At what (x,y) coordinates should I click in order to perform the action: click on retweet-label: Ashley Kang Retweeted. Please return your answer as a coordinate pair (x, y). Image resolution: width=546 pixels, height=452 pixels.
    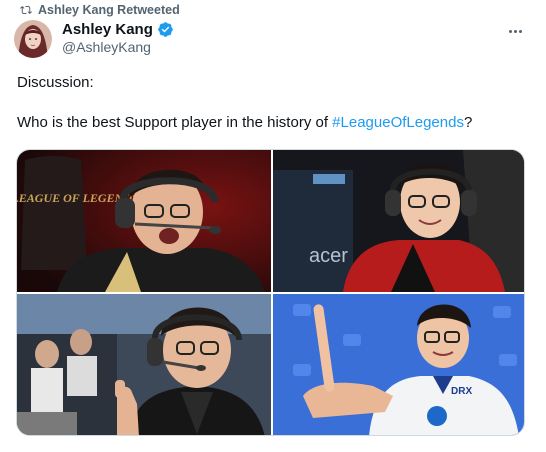
    Looking at the image, I should click on (109, 10).